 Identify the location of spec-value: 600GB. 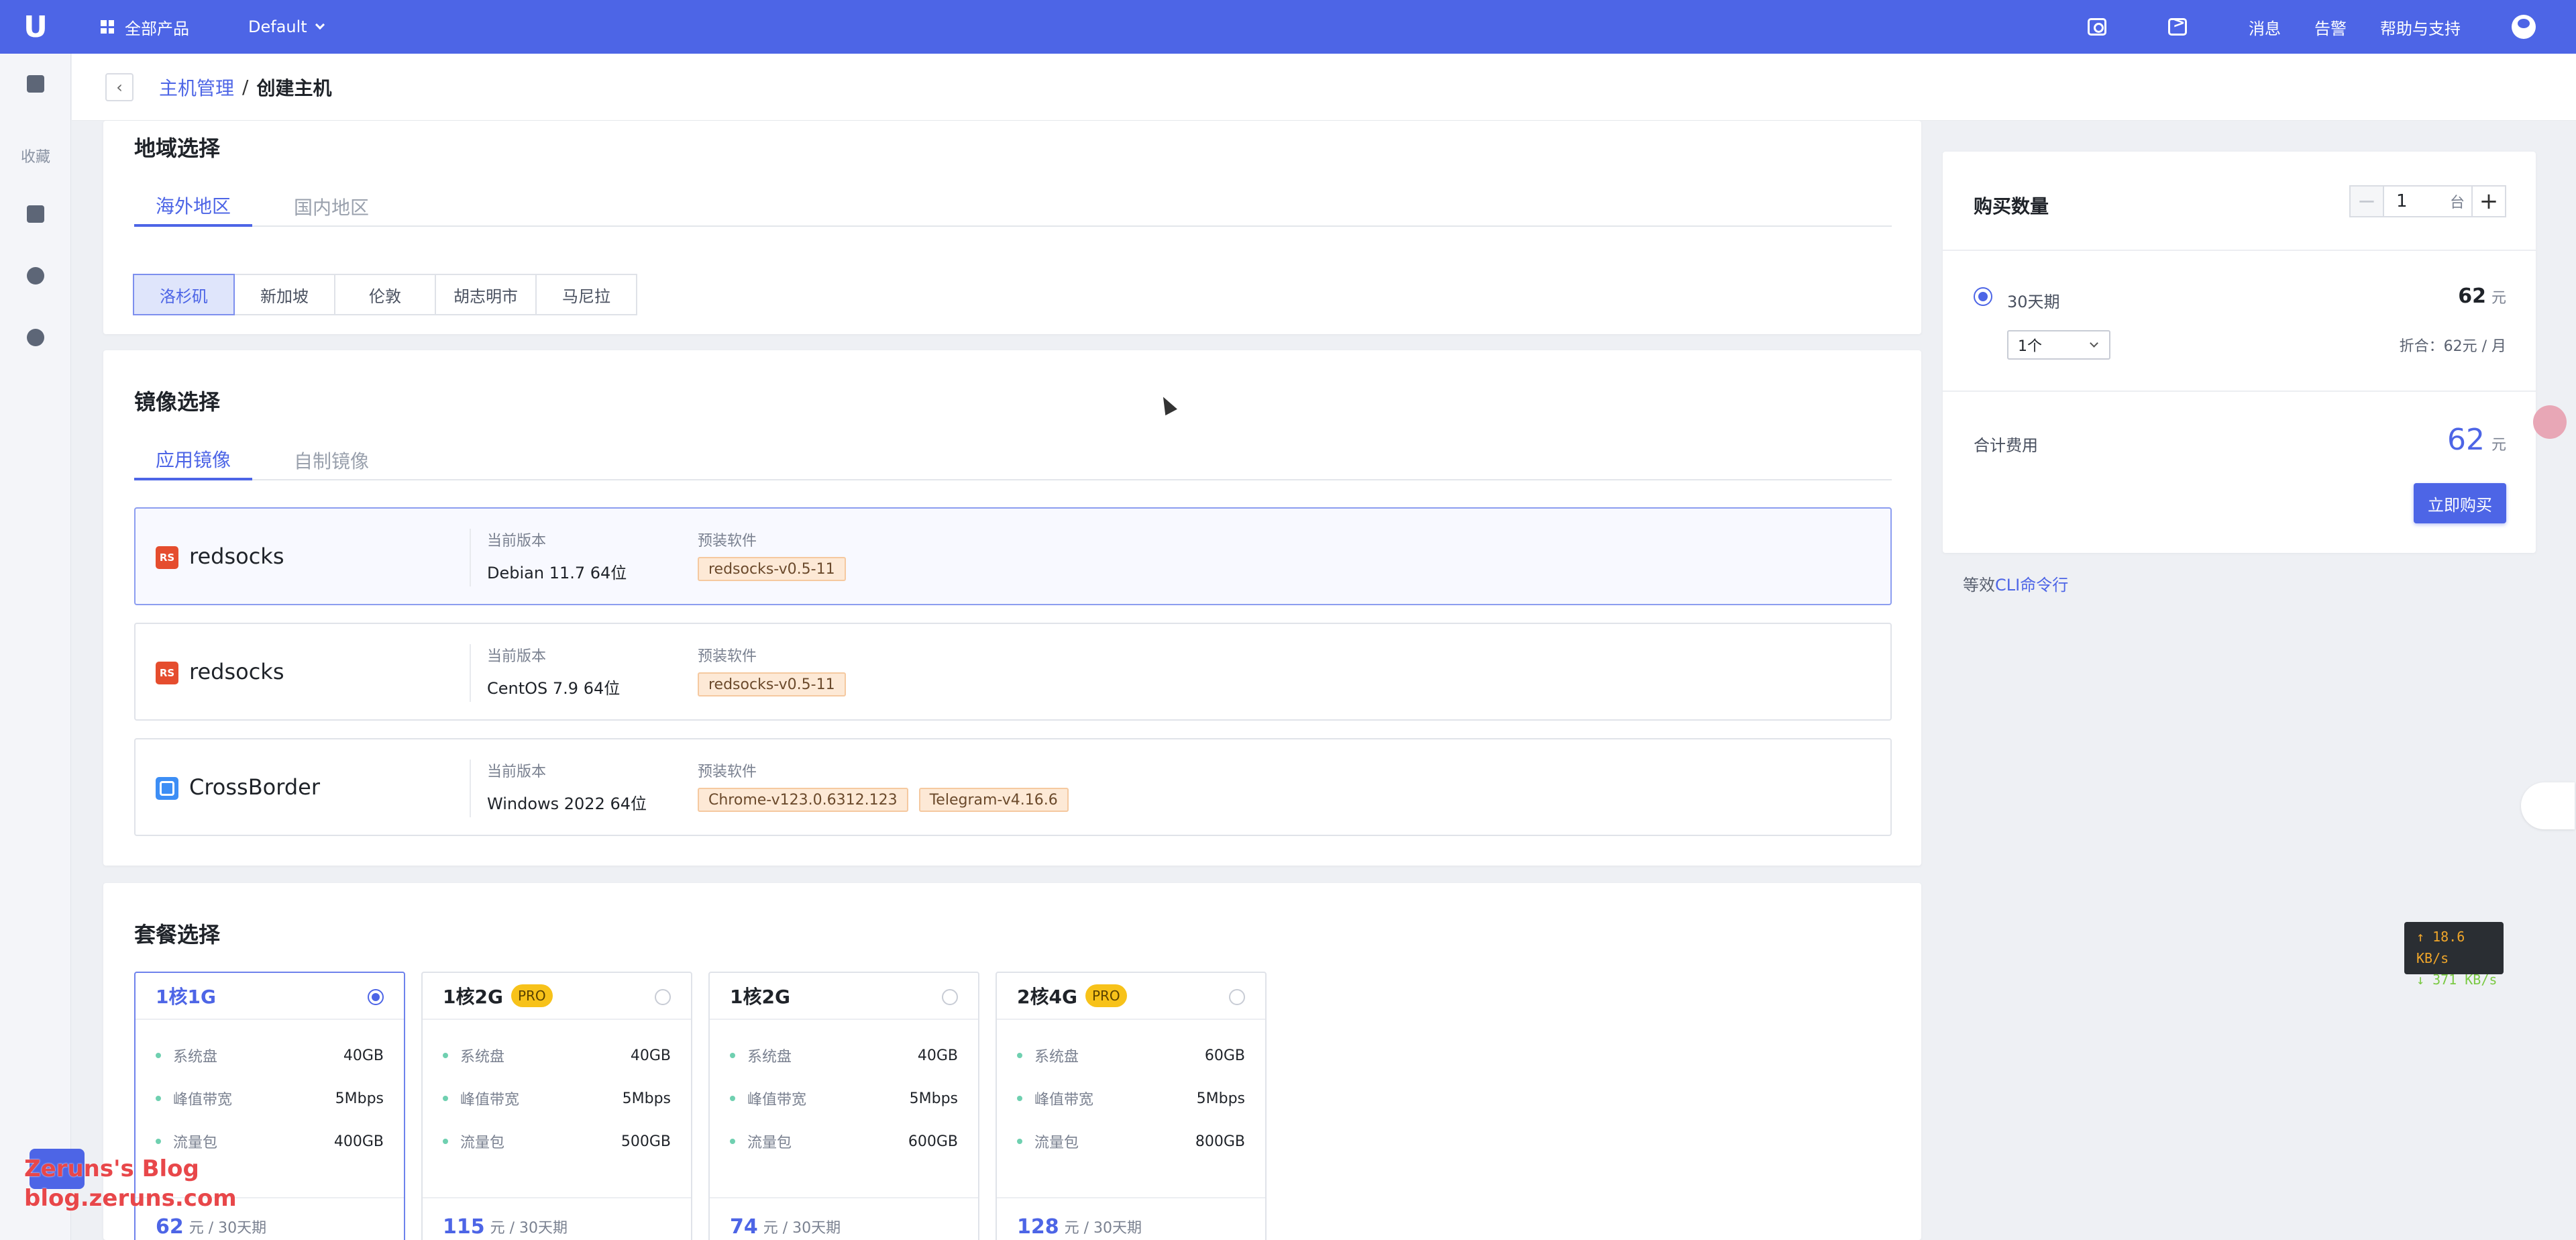
(933, 1141).